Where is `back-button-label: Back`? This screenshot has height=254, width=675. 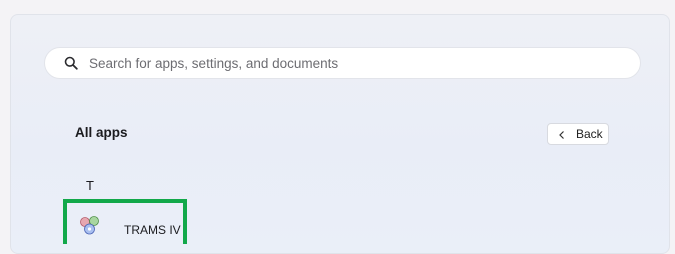
back-button-label: Back is located at coordinates (589, 134).